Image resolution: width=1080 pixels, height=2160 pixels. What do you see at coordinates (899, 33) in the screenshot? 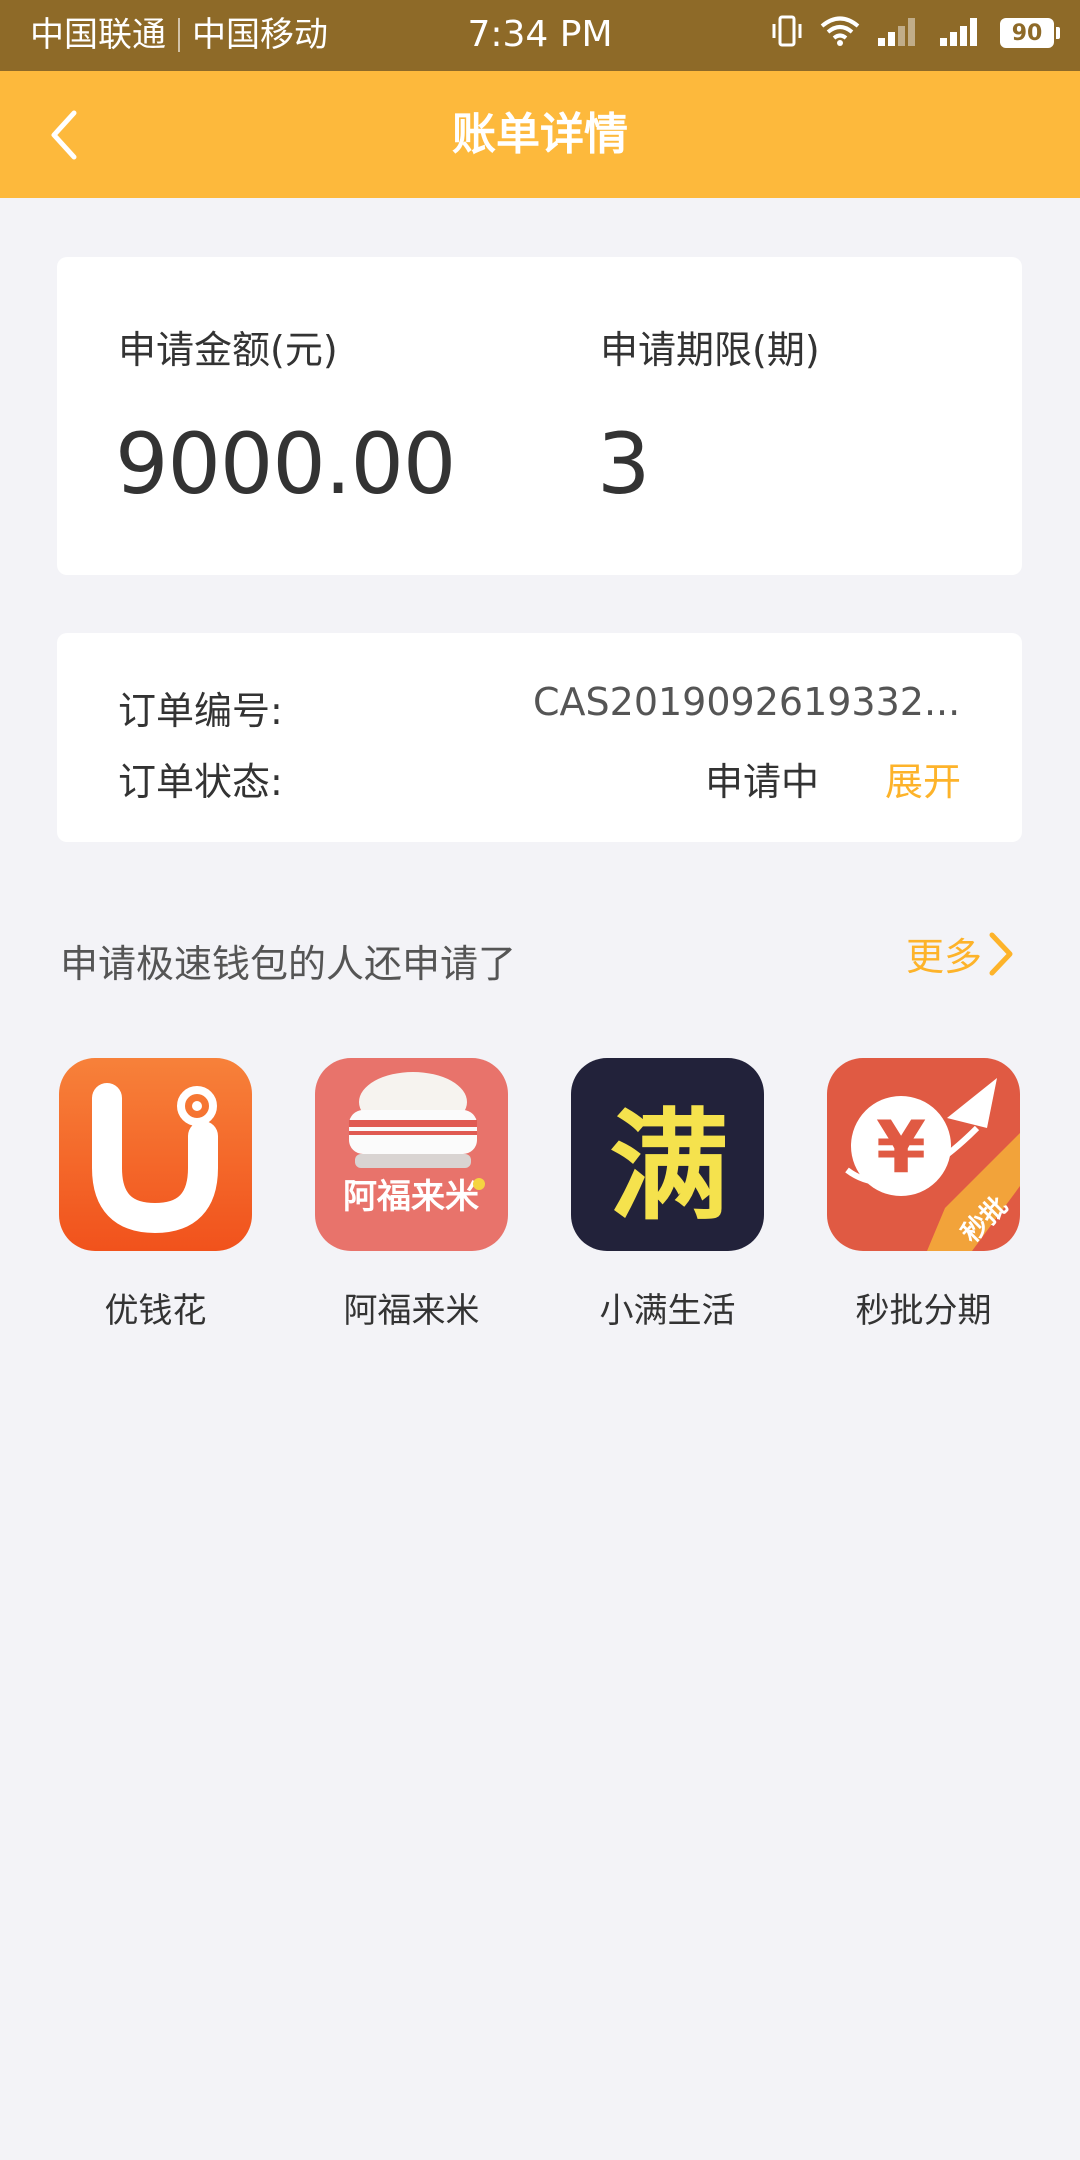
I see `signal-weak-icon` at bounding box center [899, 33].